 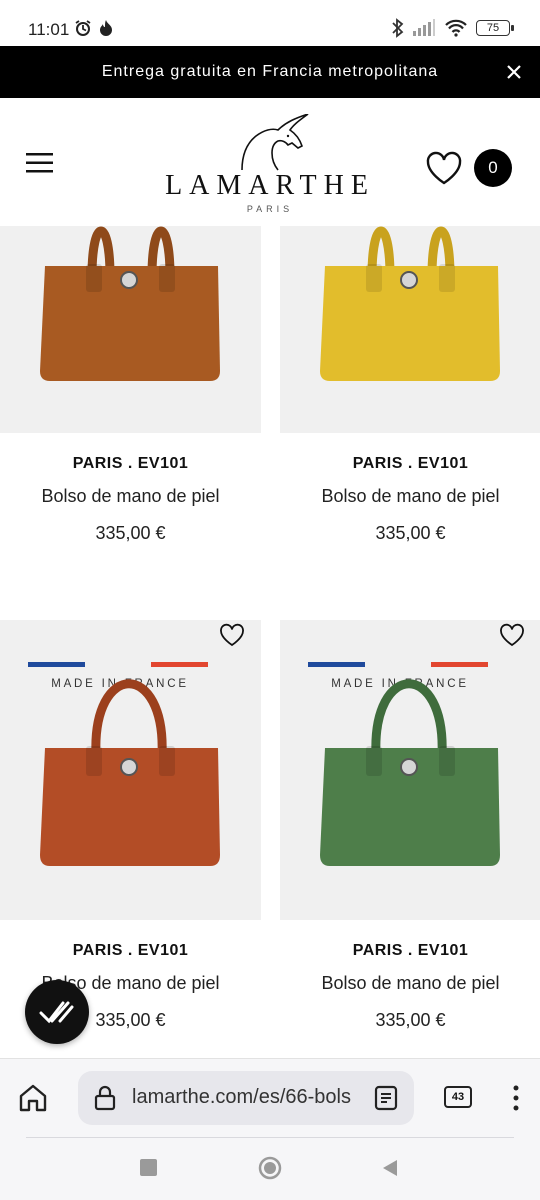 What do you see at coordinates (275, 142) in the screenshot?
I see `horse-head-logo-icon` at bounding box center [275, 142].